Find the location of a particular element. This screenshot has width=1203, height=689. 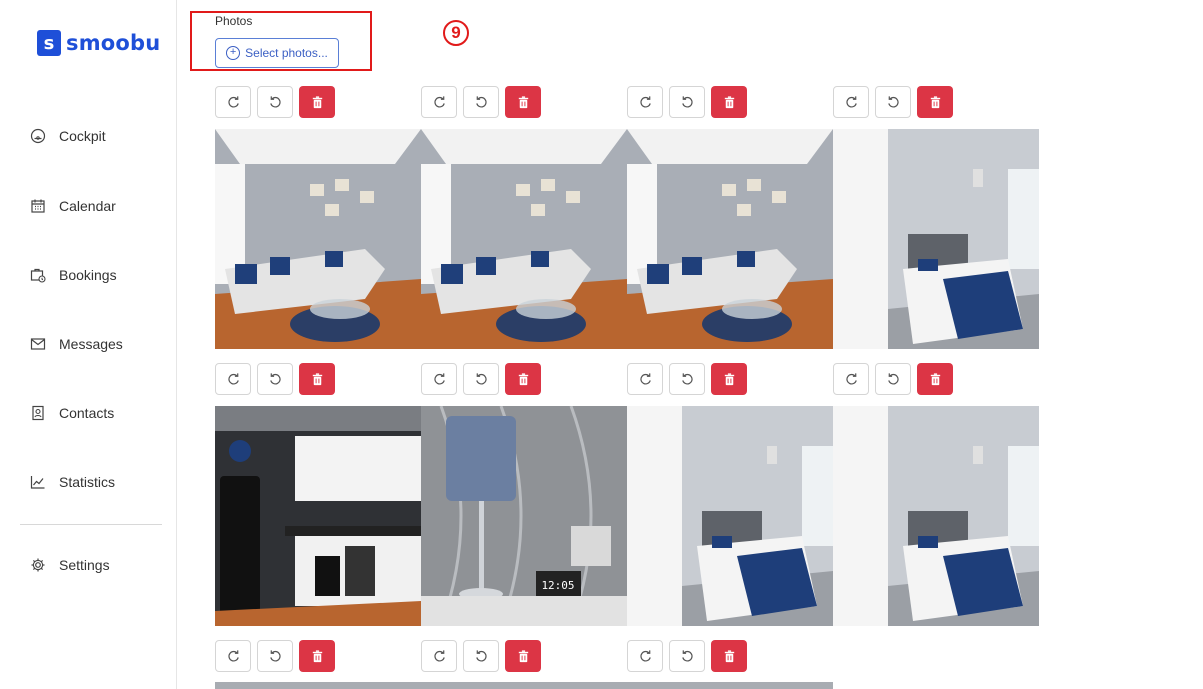

annotation-highlight-box is located at coordinates (281, 41).